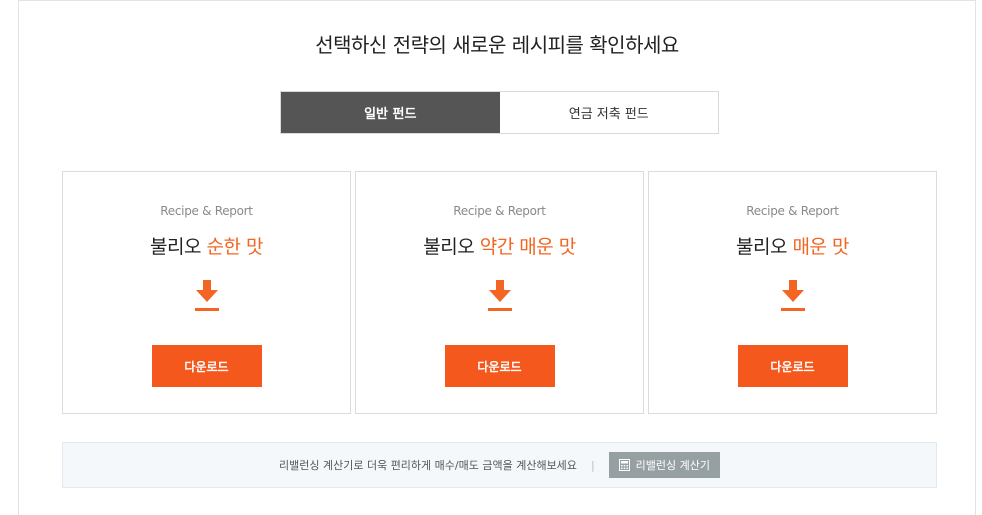 The width and height of the screenshot is (982, 515). I want to click on calculator-icon, so click(624, 465).